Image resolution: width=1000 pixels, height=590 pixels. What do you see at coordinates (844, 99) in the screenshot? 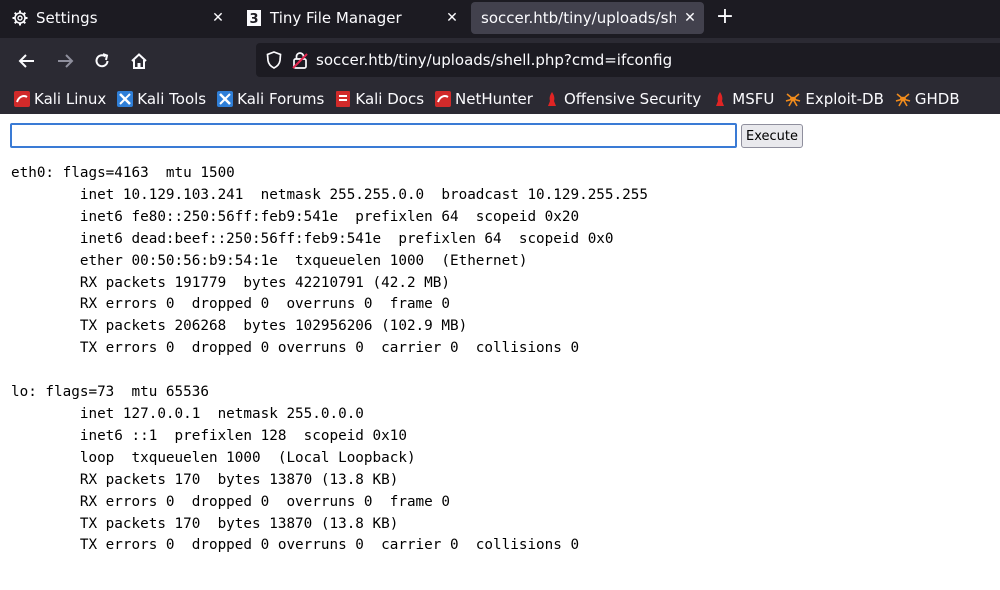
I see `bookmark-label: Exploit-DB` at bounding box center [844, 99].